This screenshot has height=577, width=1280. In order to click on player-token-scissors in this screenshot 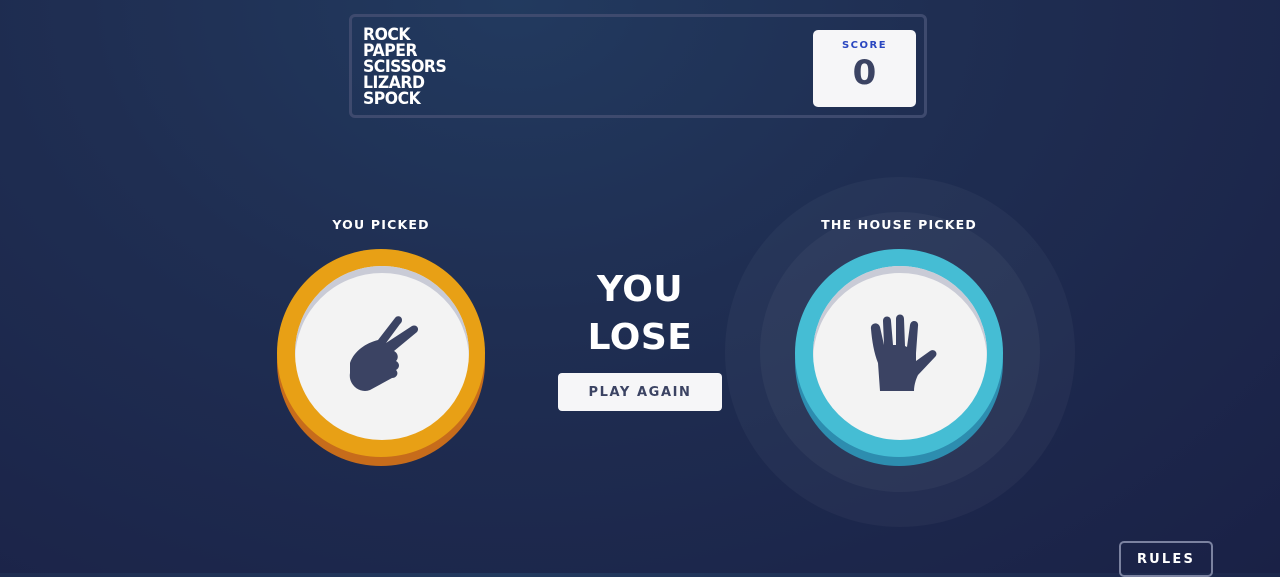, I will do `click(381, 353)`.